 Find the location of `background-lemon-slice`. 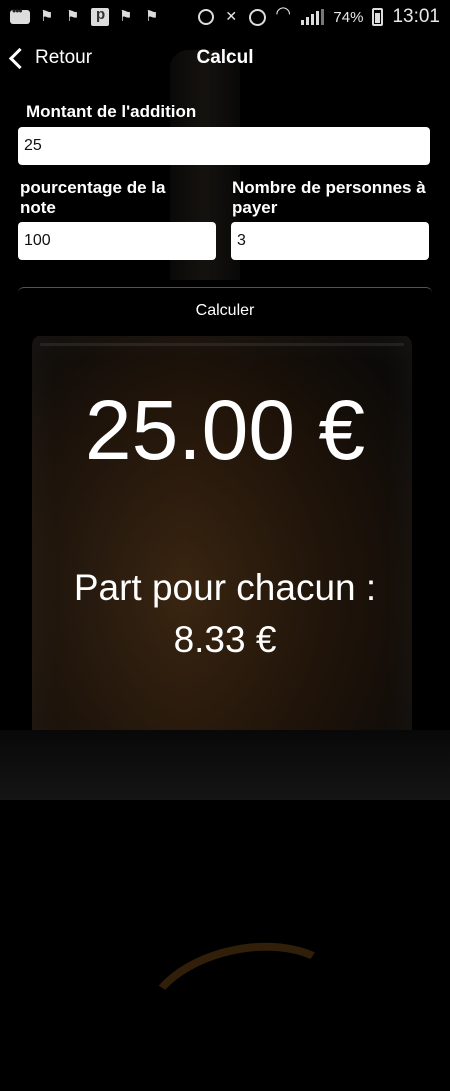

background-lemon-slice is located at coordinates (245, 1007).